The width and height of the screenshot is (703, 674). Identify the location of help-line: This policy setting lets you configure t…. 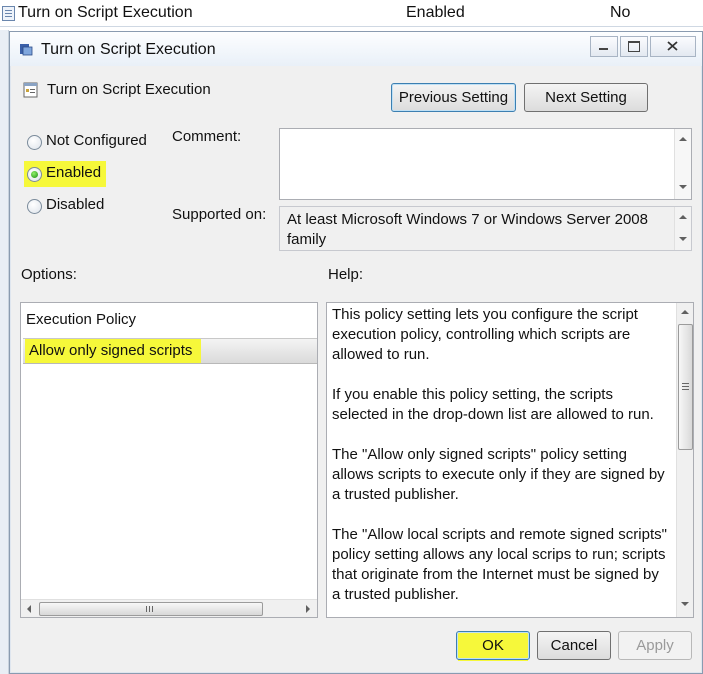
(485, 314).